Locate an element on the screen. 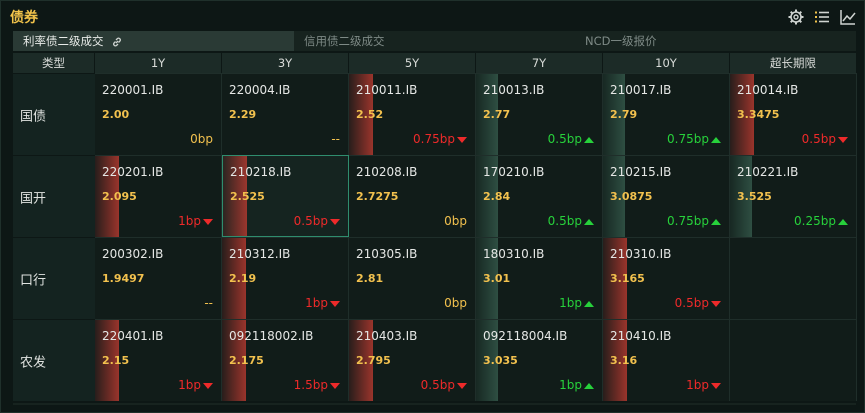  bond-code: 220201.IB is located at coordinates (133, 172).